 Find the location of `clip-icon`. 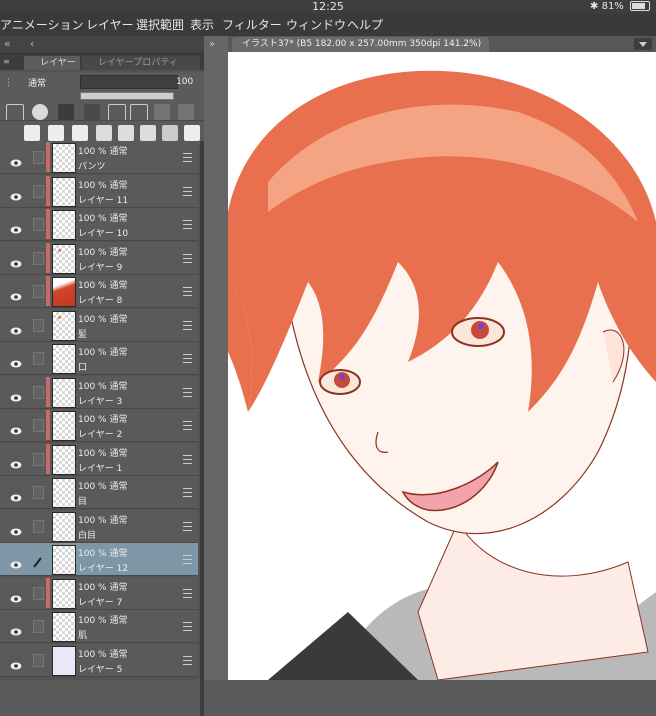

clip-icon is located at coordinates (162, 112).